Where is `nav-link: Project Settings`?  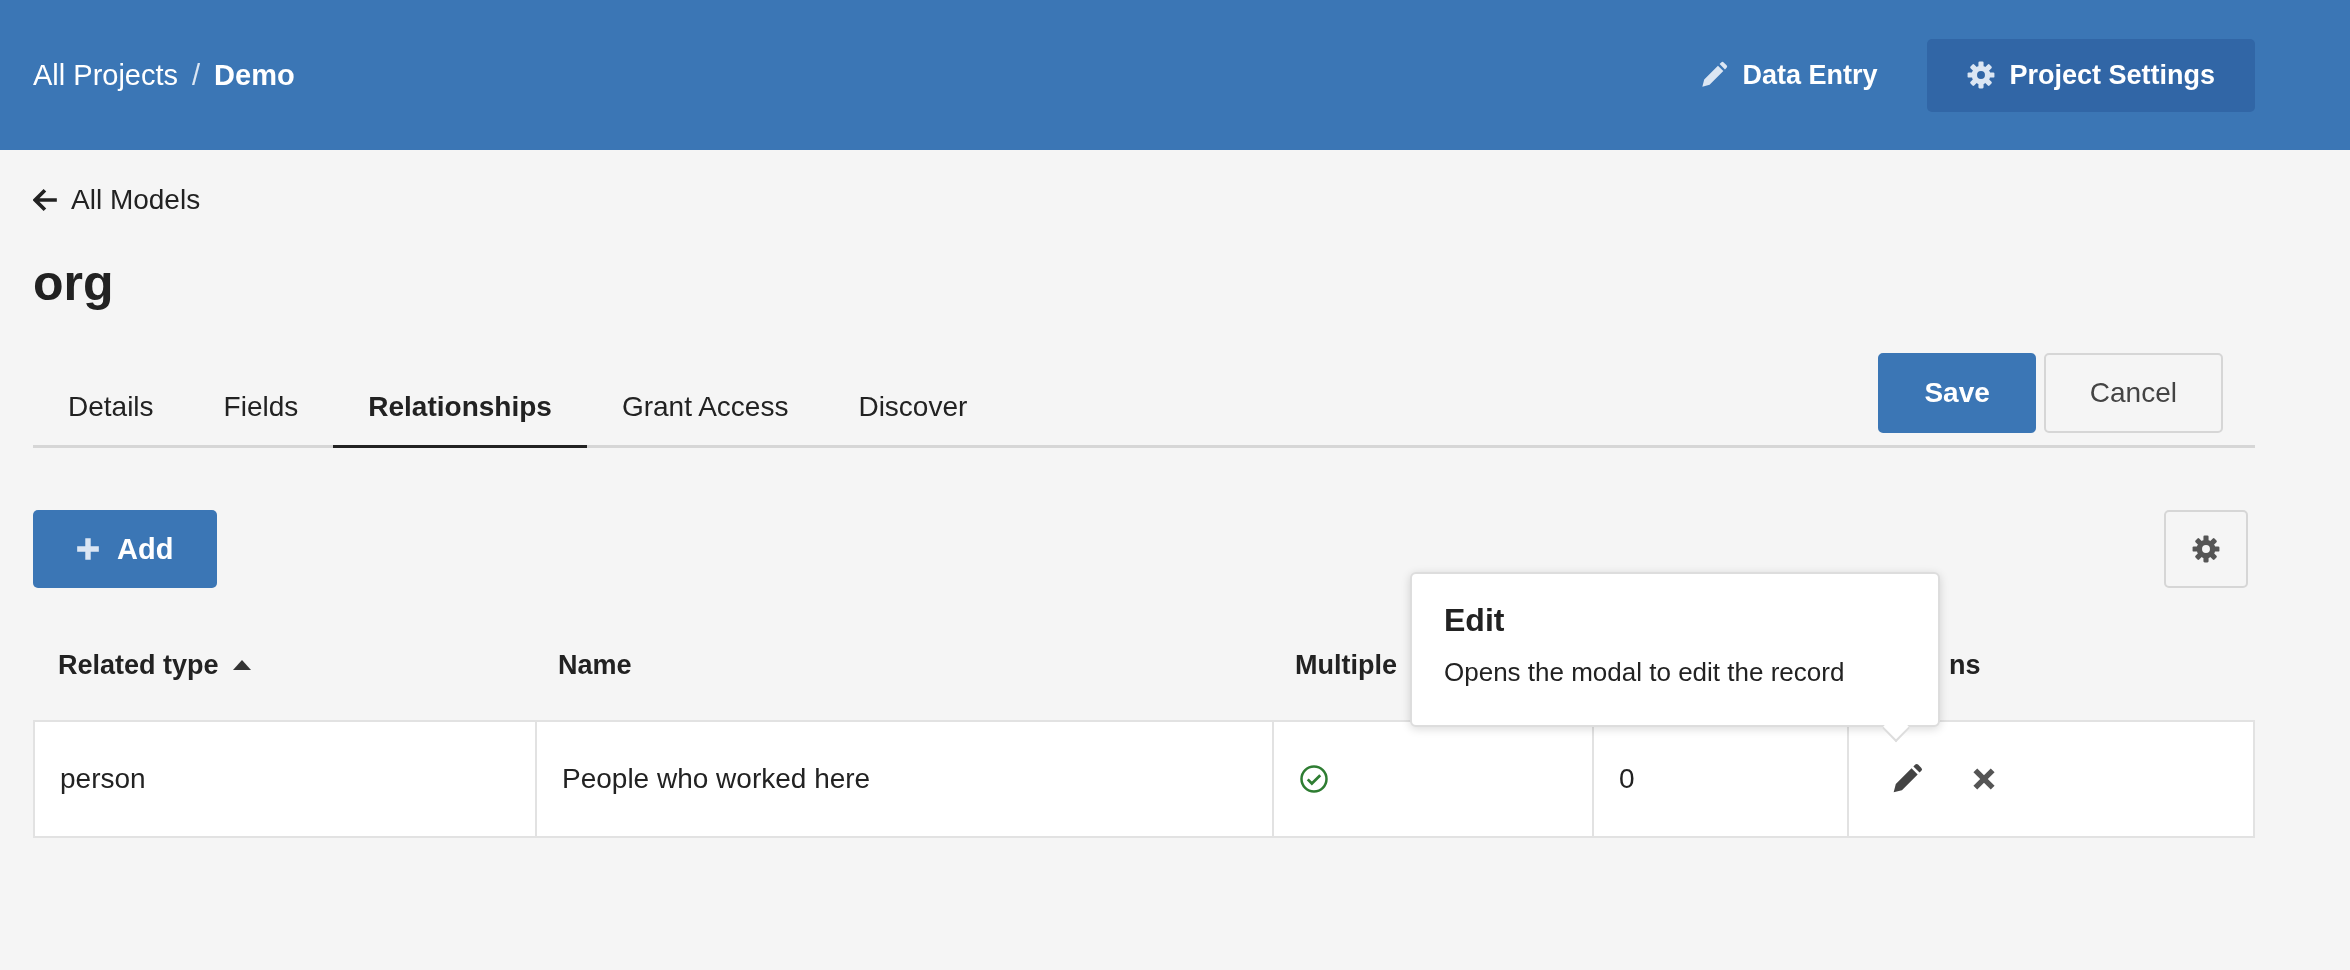
nav-link: Project Settings is located at coordinates (2091, 75).